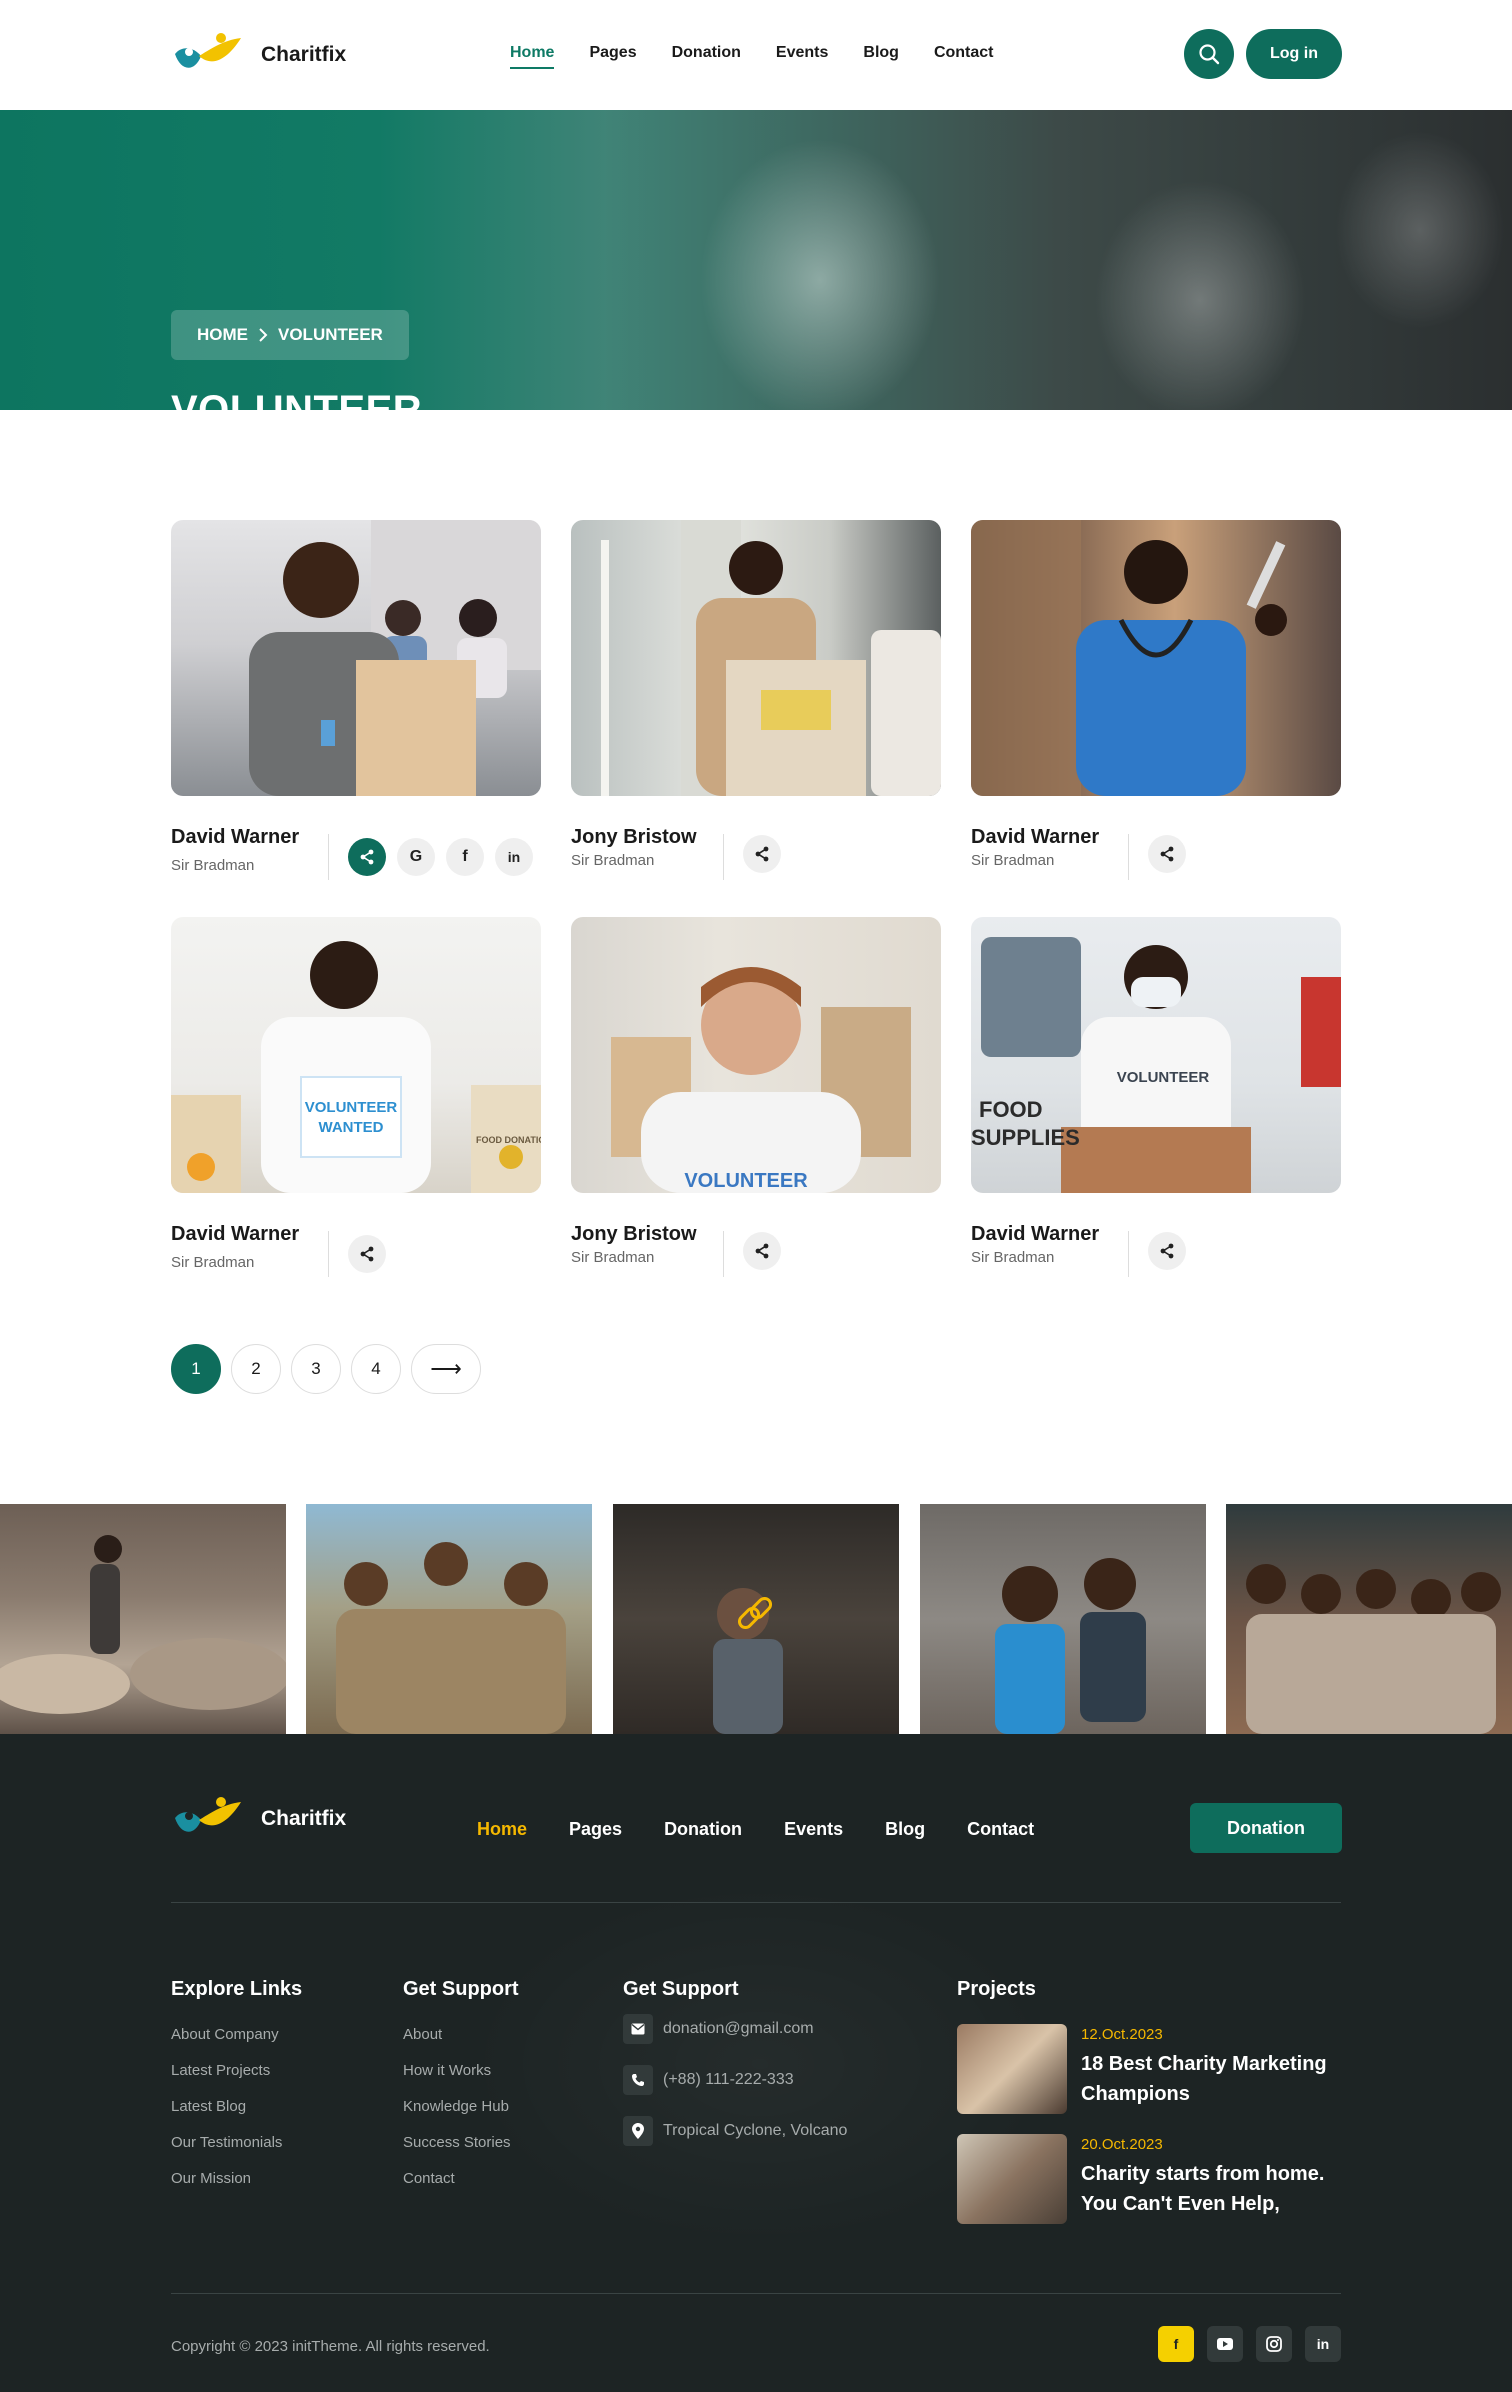 This screenshot has height=2392, width=1512. Describe the element at coordinates (802, 56) in the screenshot. I see `nav-events: Events` at that location.